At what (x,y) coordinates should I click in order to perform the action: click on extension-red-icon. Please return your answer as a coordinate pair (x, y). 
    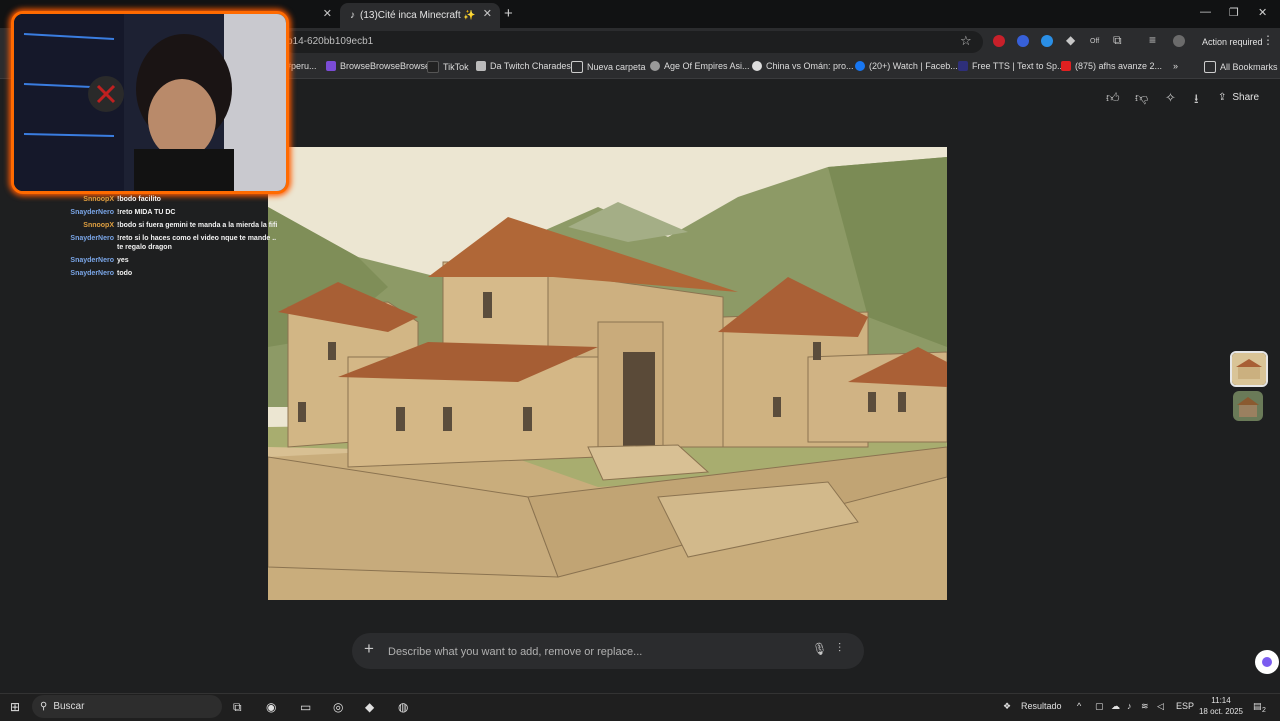
    Looking at the image, I should click on (999, 41).